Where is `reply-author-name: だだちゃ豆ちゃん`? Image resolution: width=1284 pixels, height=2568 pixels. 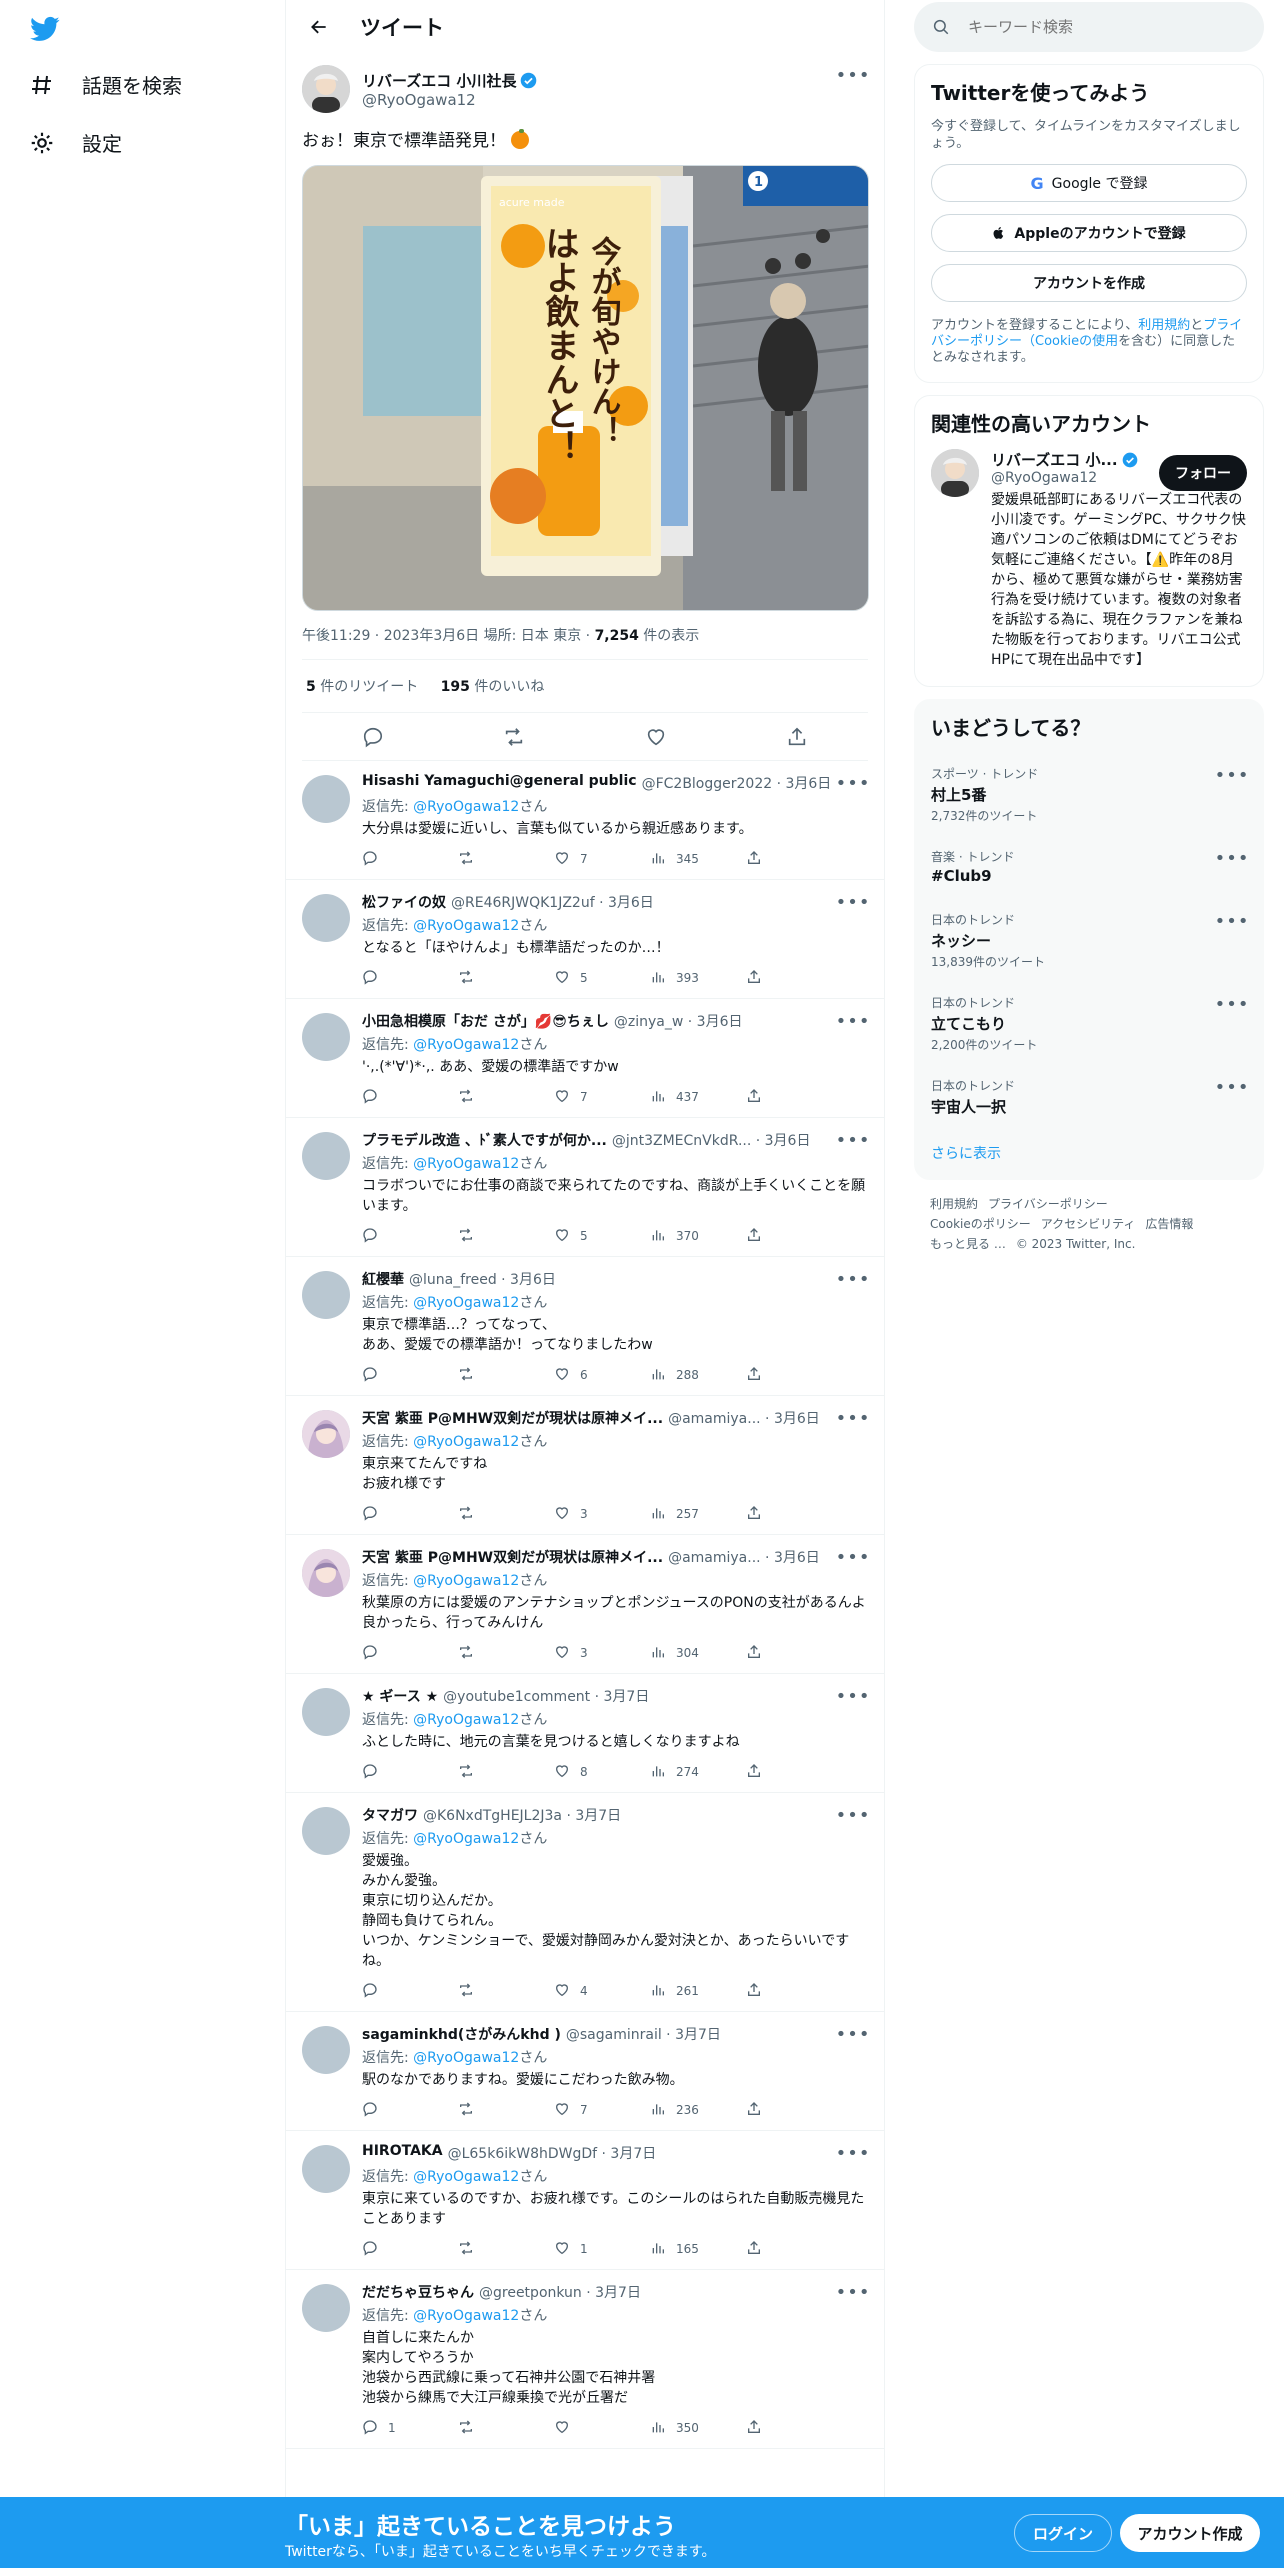
reply-author-name: だだちゃ豆ちゃん is located at coordinates (418, 2292).